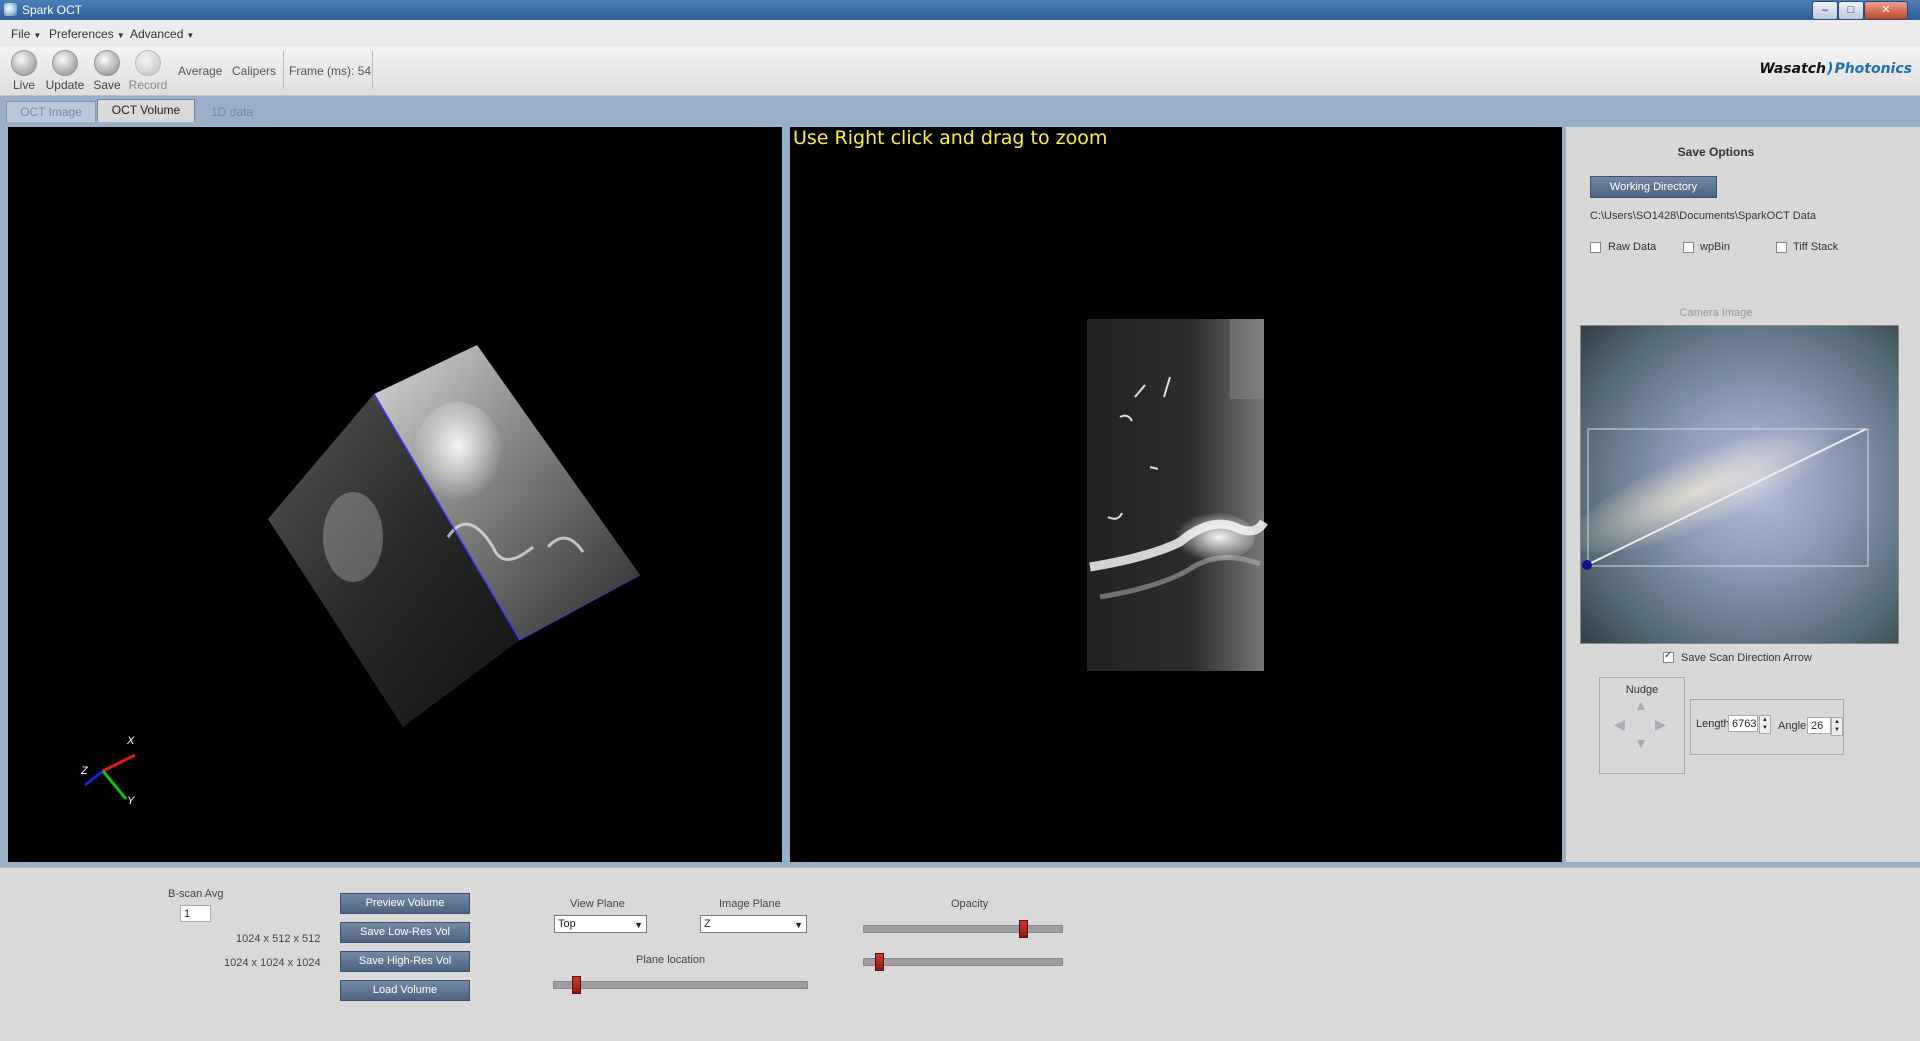  I want to click on scan-start-handle, so click(1587, 565).